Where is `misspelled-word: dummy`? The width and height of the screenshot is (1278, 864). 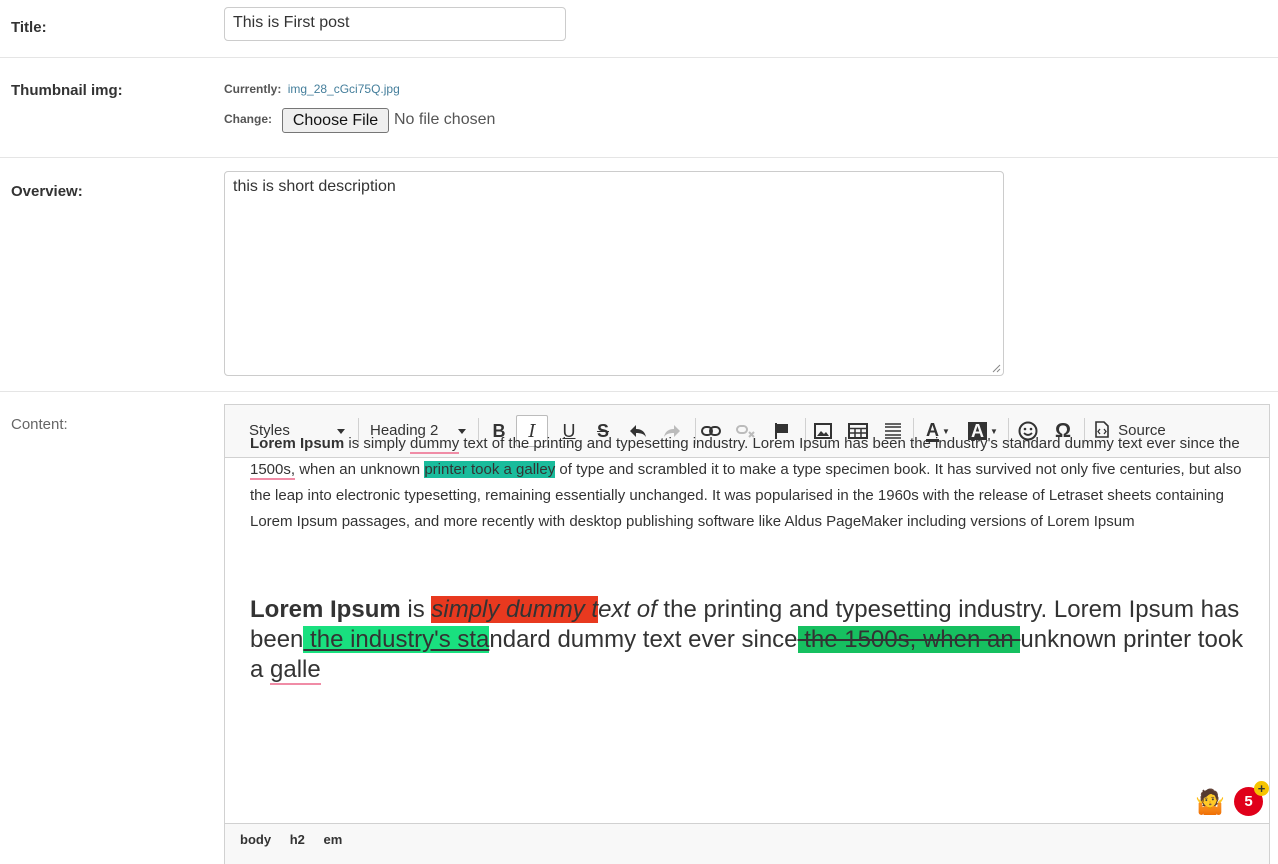 misspelled-word: dummy is located at coordinates (435, 444).